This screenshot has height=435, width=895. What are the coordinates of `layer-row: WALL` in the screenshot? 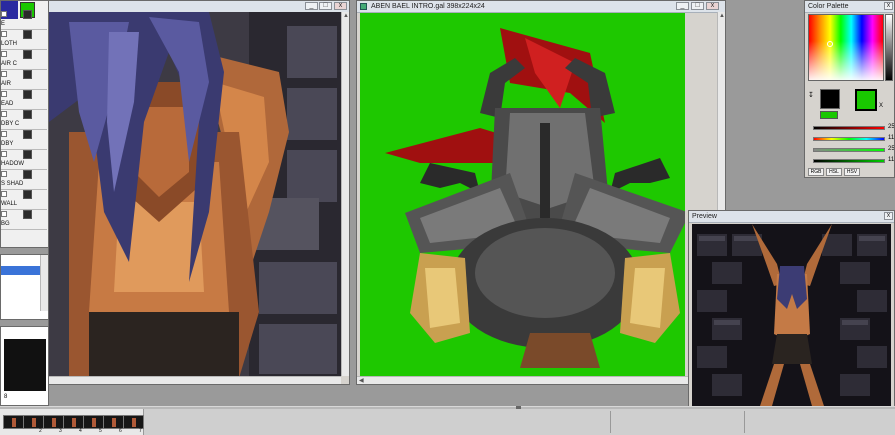 It's located at (24, 200).